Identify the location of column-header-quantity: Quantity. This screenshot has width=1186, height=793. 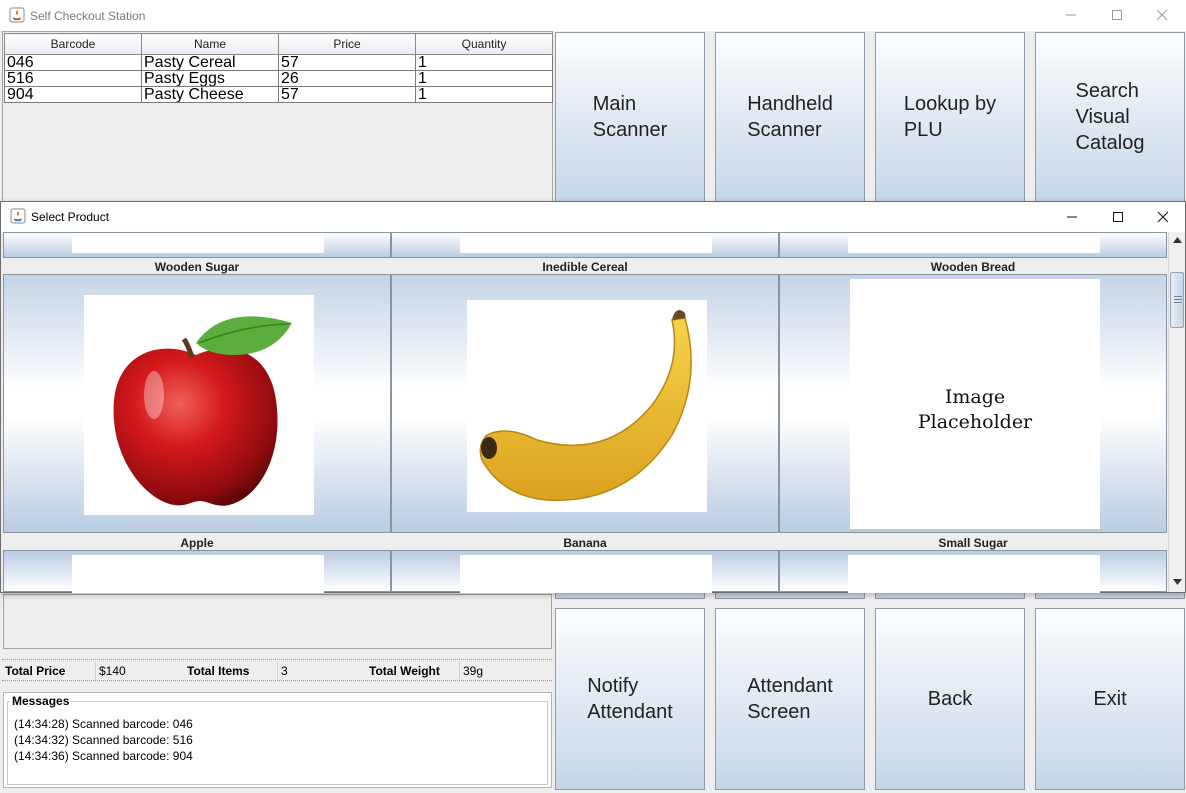
(484, 44).